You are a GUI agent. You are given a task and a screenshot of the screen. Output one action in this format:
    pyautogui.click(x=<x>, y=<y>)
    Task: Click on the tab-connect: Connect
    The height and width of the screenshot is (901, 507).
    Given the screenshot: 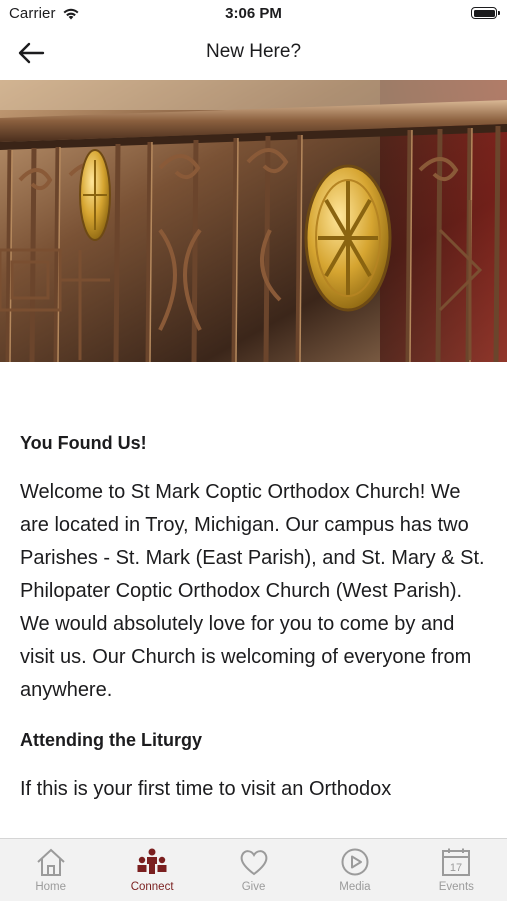 What is the action you would take?
    pyautogui.click(x=151, y=870)
    